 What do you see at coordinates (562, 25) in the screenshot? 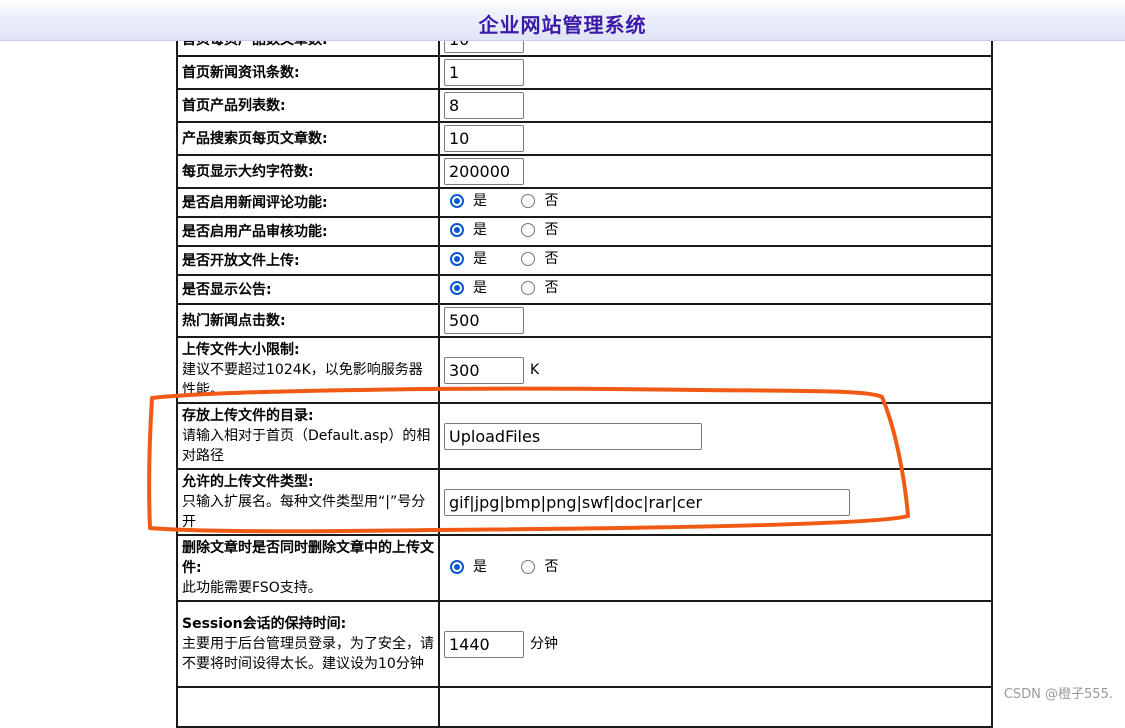
I see `page-title: 企业网站管理系统` at bounding box center [562, 25].